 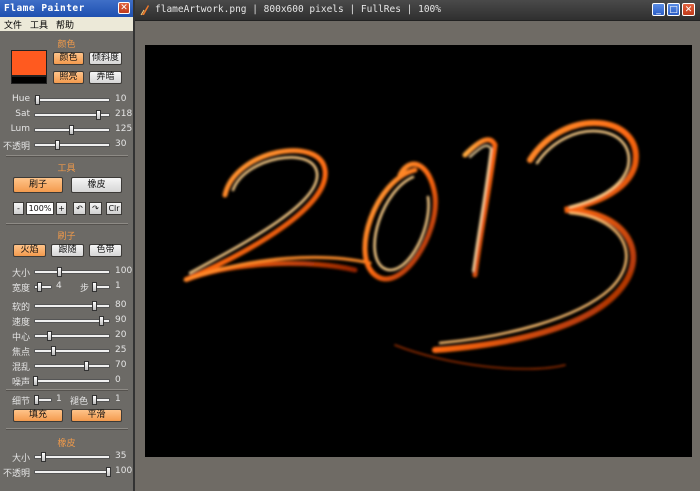 I want to click on size-slider, so click(x=72, y=272).